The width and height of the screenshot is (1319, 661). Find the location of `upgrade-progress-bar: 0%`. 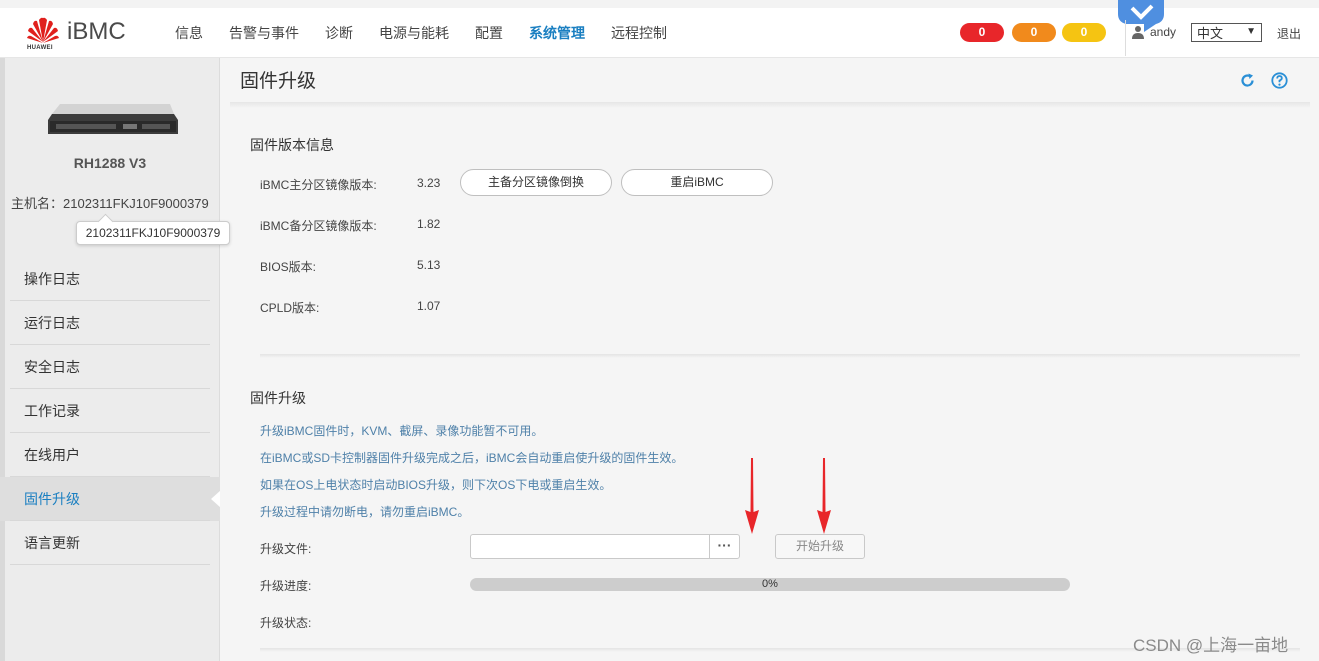

upgrade-progress-bar: 0% is located at coordinates (770, 584).